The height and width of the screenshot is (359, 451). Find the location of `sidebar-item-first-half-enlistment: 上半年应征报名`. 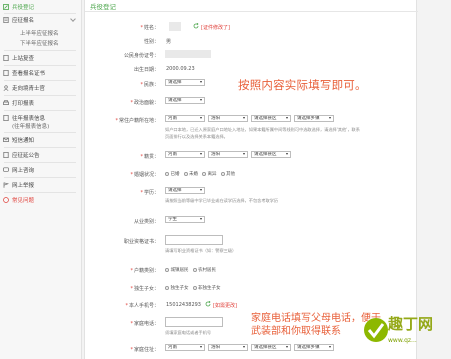

sidebar-item-first-half-enlistment: 上半年应征报名 is located at coordinates (41, 32).